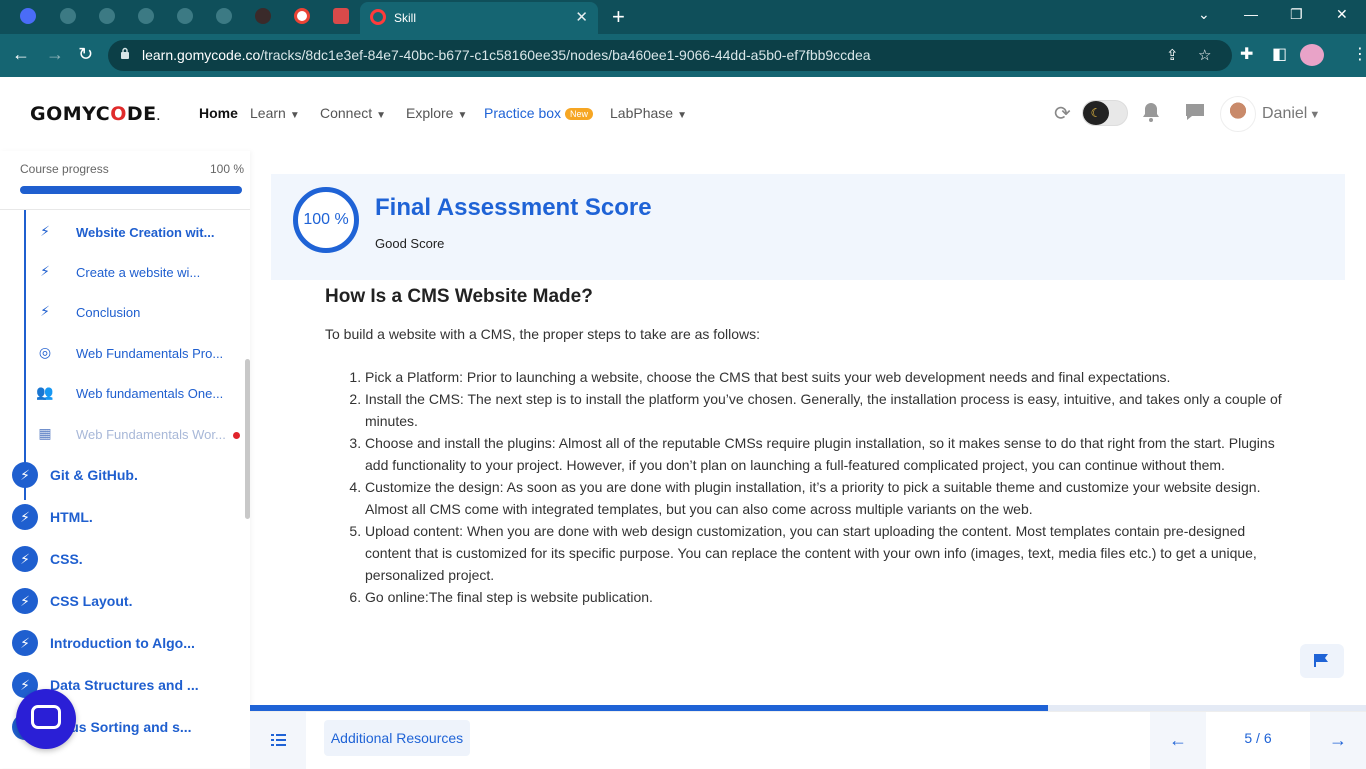  Describe the element at coordinates (85, 54) in the screenshot. I see `reload-icon: ↻` at that location.